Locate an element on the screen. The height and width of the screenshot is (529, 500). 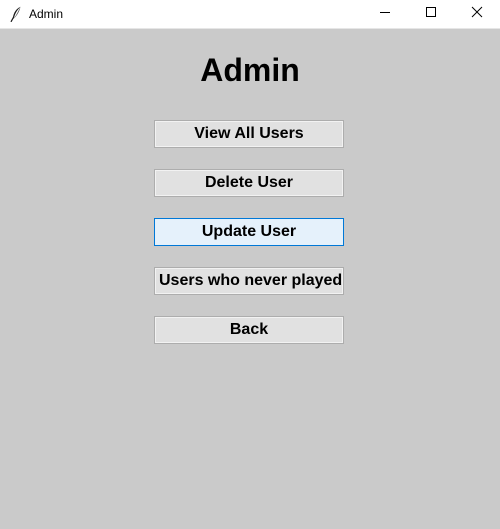
minimize-icon is located at coordinates (385, 14).